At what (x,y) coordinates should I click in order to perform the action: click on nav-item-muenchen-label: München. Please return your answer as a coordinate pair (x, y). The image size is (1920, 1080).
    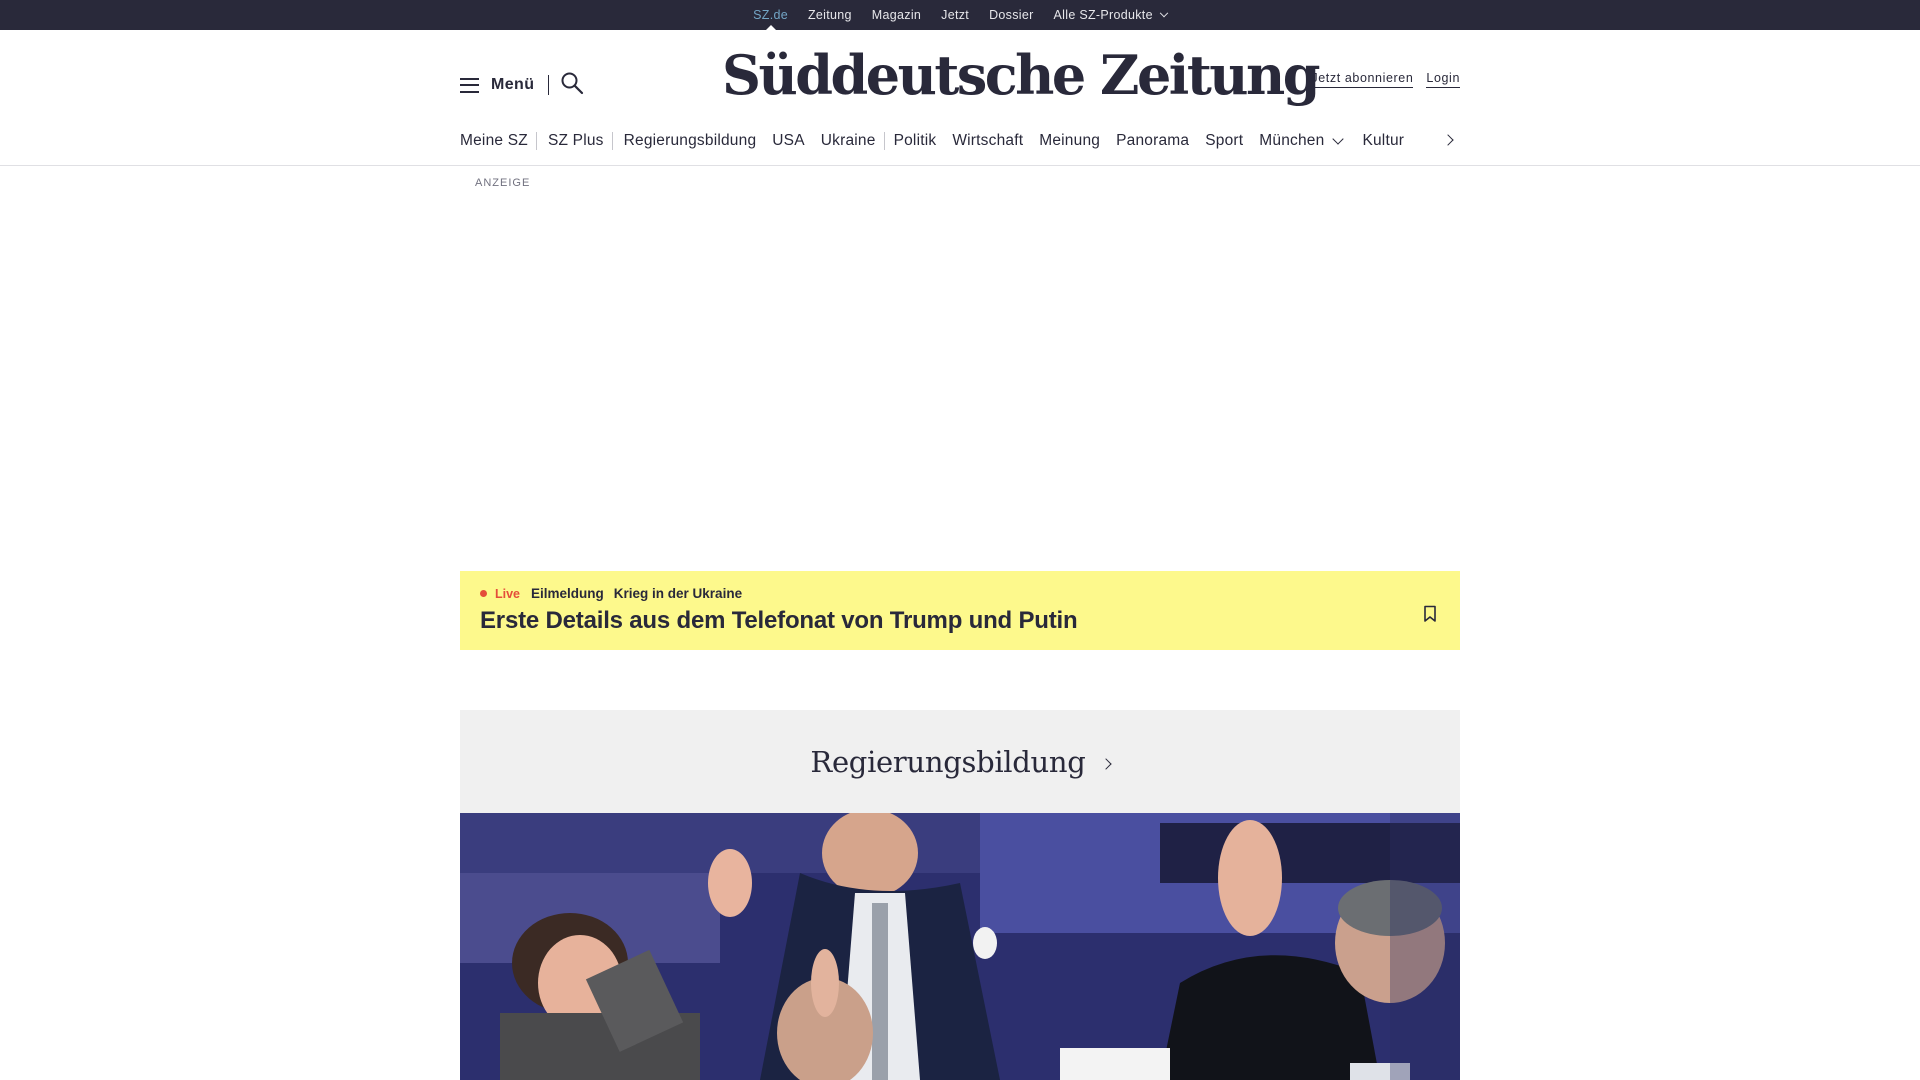
    Looking at the image, I should click on (1292, 140).